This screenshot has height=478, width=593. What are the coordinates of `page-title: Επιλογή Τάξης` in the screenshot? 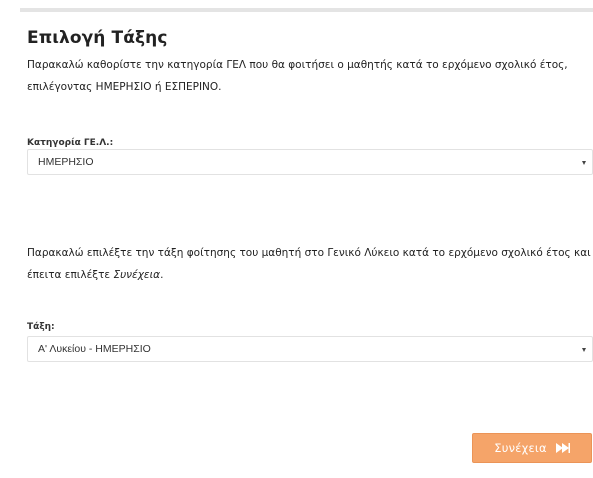 It's located at (97, 38).